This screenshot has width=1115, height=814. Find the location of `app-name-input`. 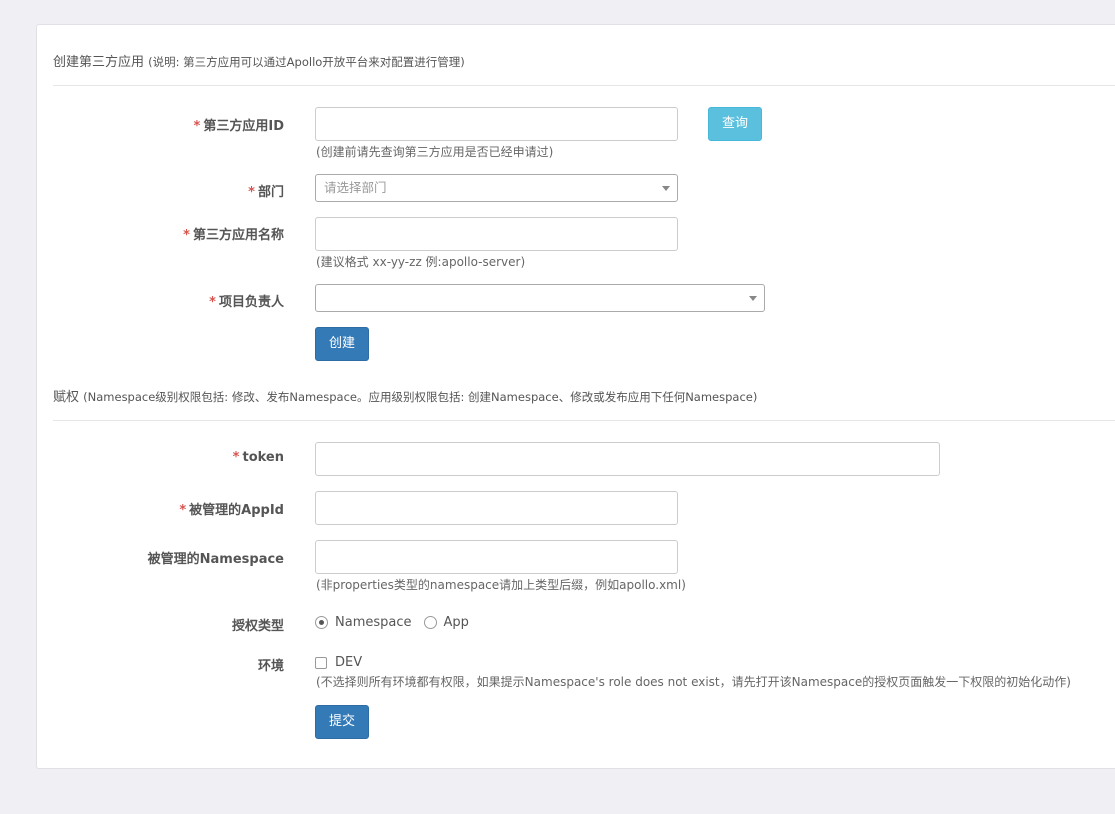

app-name-input is located at coordinates (496, 234).